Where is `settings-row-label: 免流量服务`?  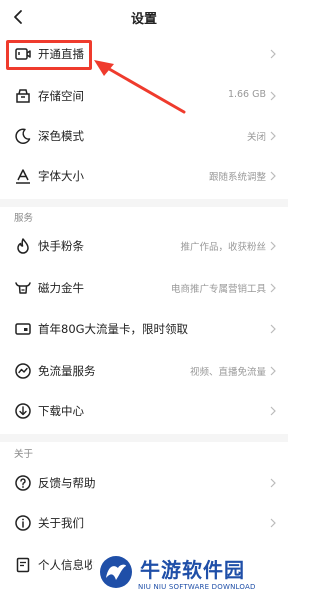 settings-row-label: 免流量服务 is located at coordinates (67, 371).